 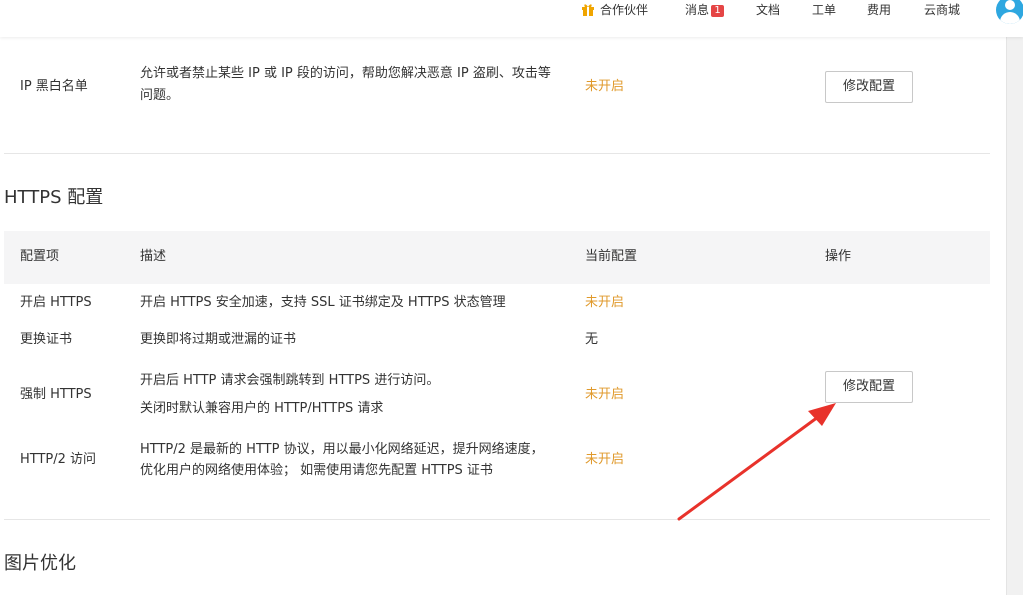 What do you see at coordinates (588, 9) in the screenshot?
I see `gift-icon` at bounding box center [588, 9].